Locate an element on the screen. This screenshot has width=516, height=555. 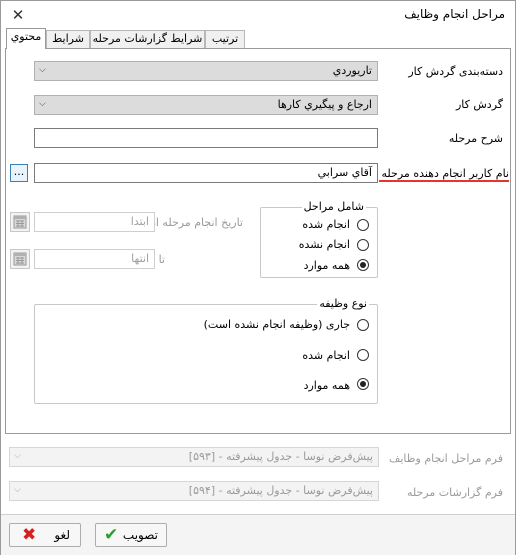
date-from-calendar-button is located at coordinates (20, 222).